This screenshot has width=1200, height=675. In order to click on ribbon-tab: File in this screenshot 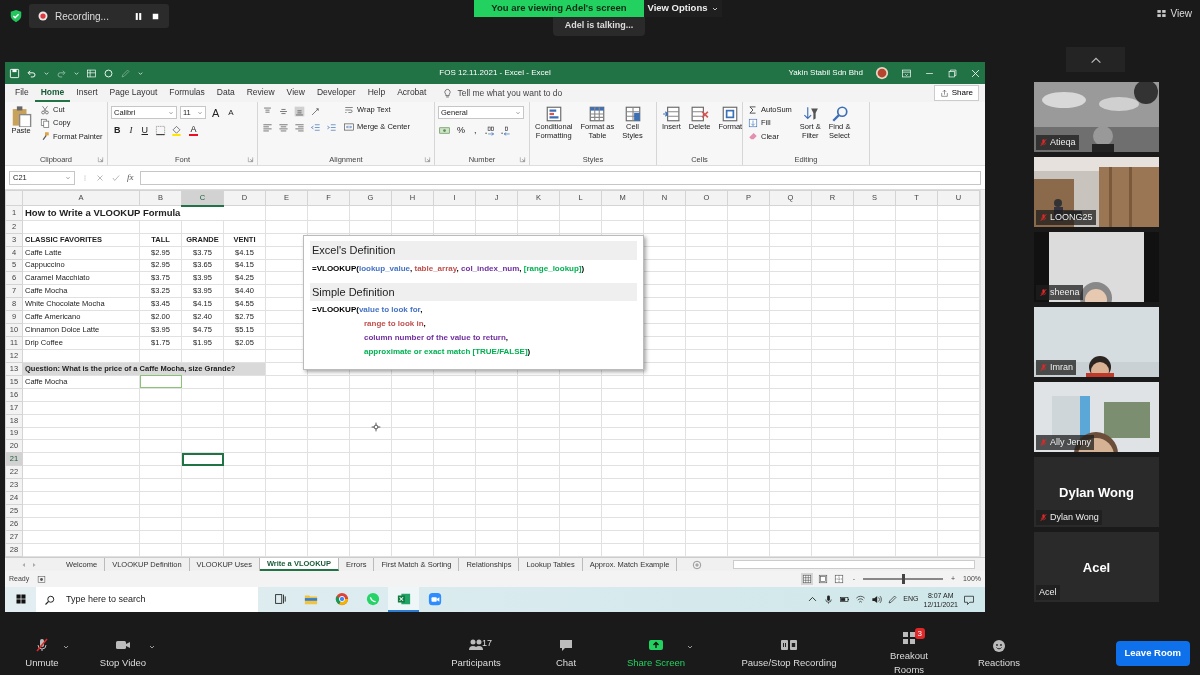, I will do `click(22, 93)`.